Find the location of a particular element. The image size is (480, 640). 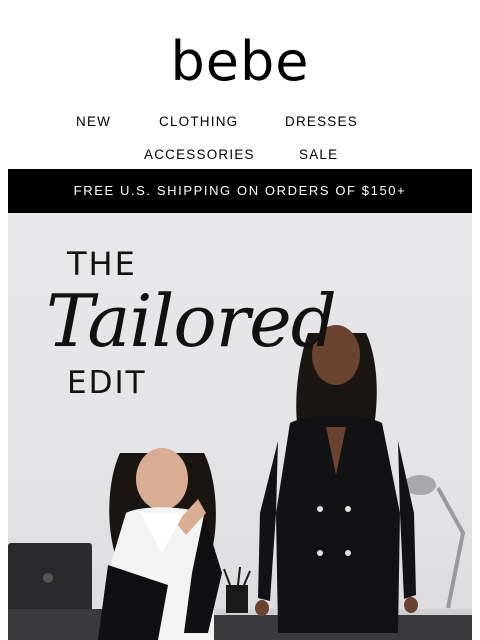

hero-headline-the: THE is located at coordinates (102, 264).